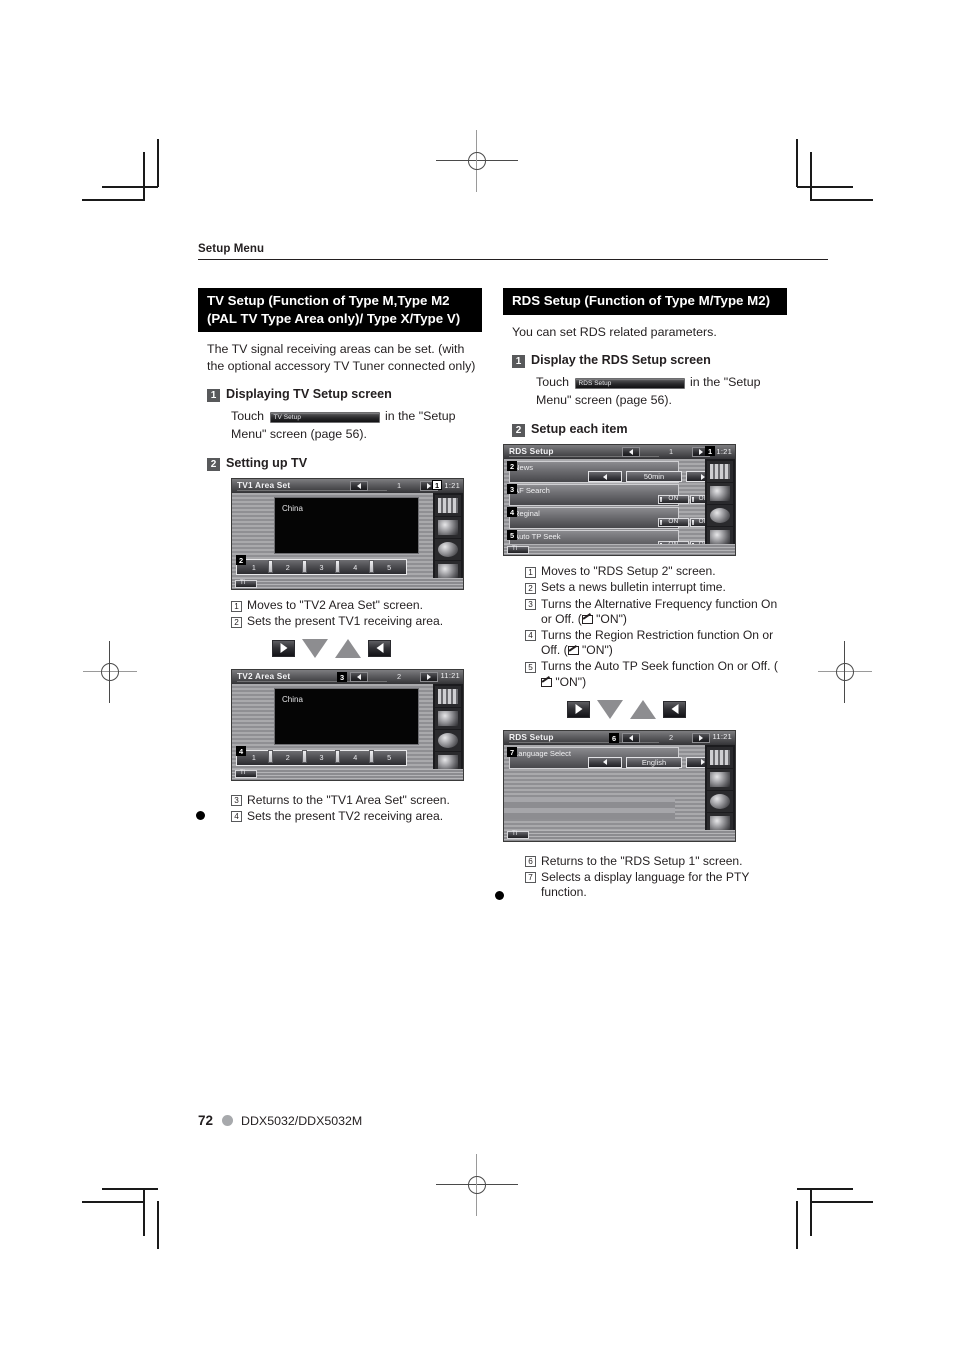 The image size is (954, 1350). I want to click on tv-setup-touch-button: TV Setup, so click(324, 418).